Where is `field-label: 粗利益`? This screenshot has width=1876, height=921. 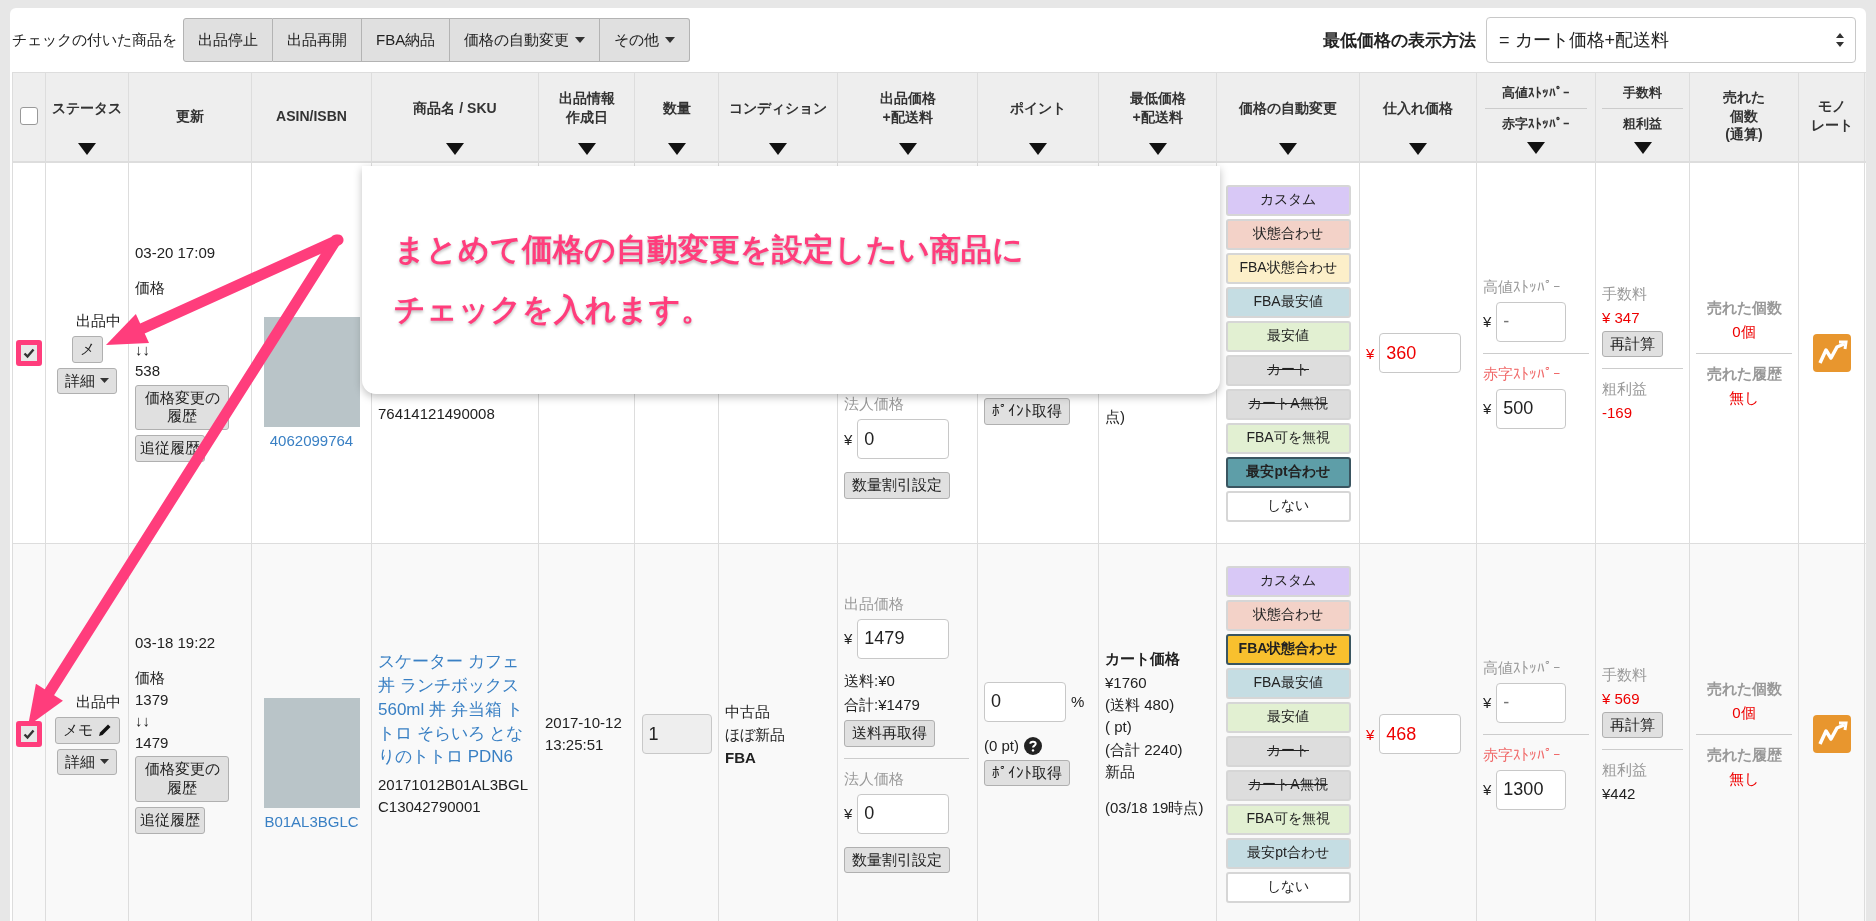
field-label: 粗利益 is located at coordinates (1624, 390).